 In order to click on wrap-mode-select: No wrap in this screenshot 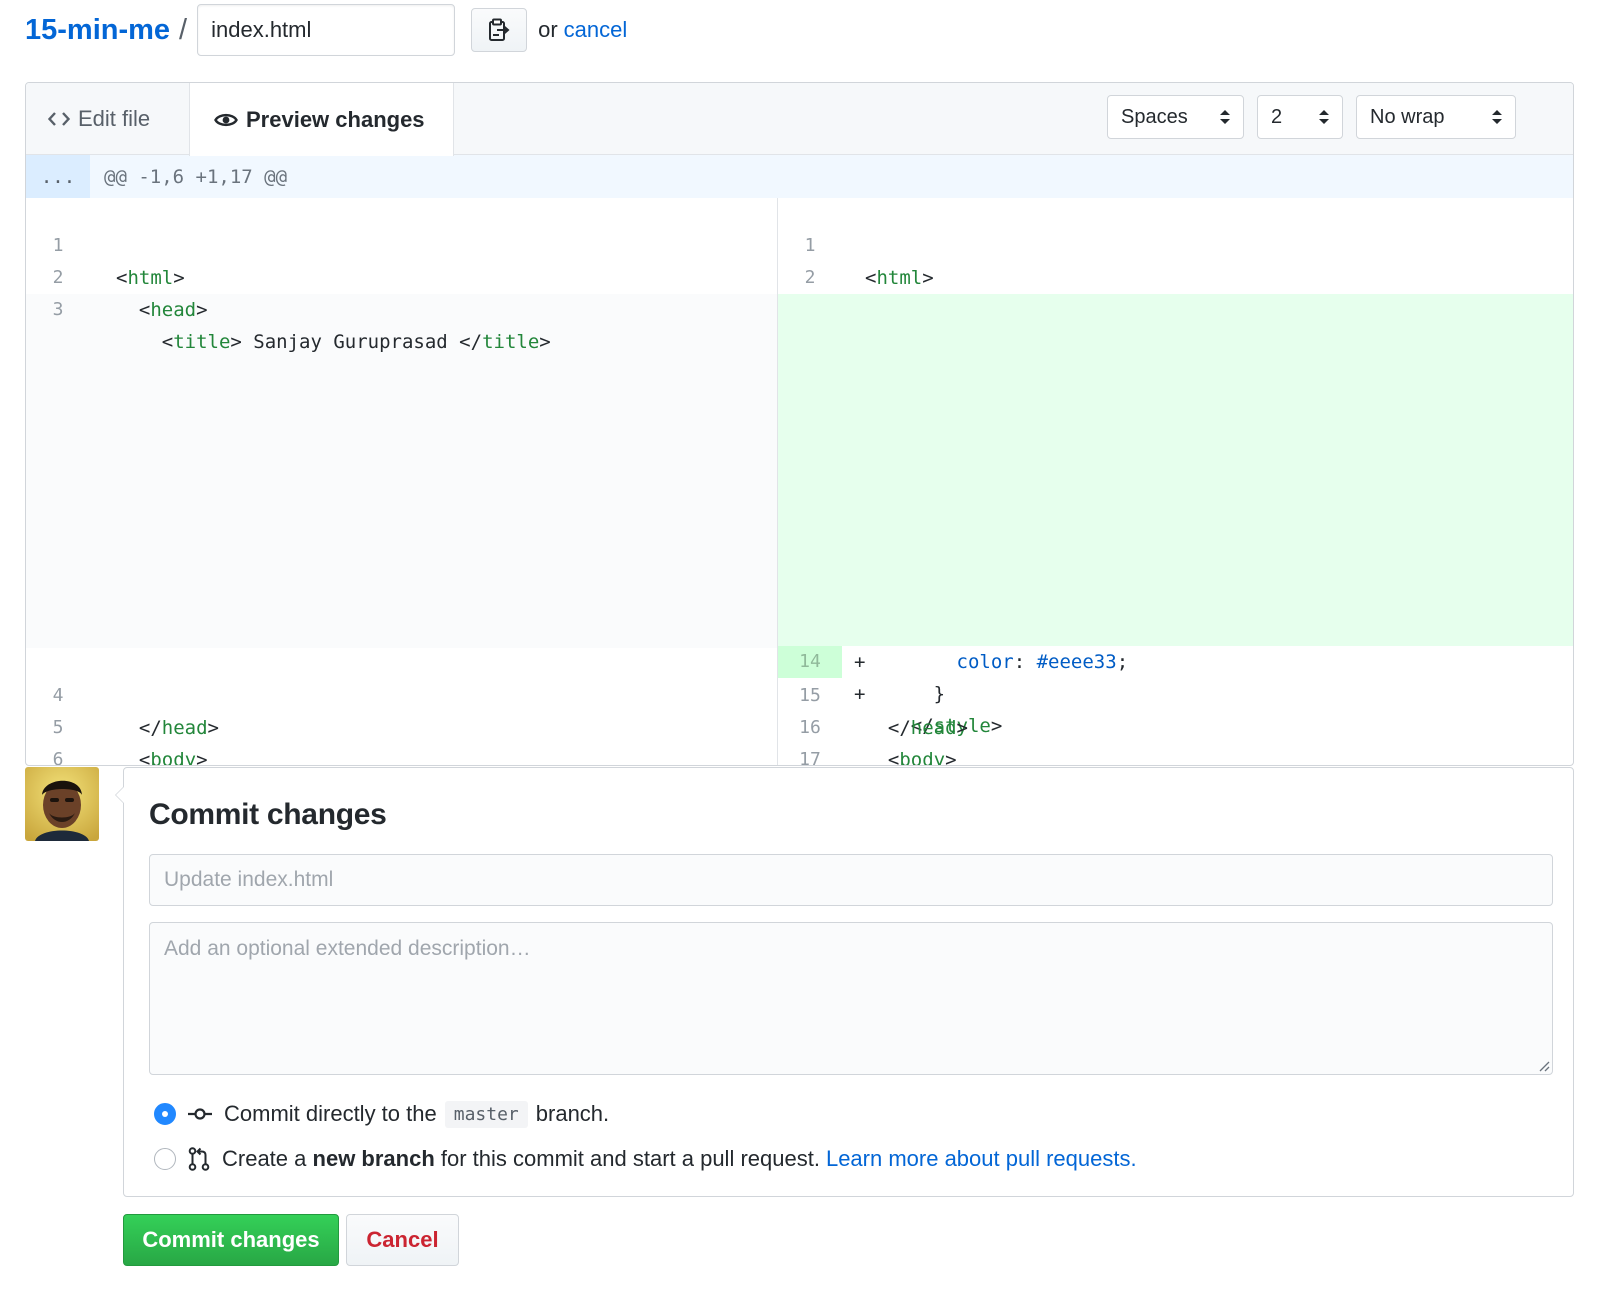, I will do `click(1436, 117)`.